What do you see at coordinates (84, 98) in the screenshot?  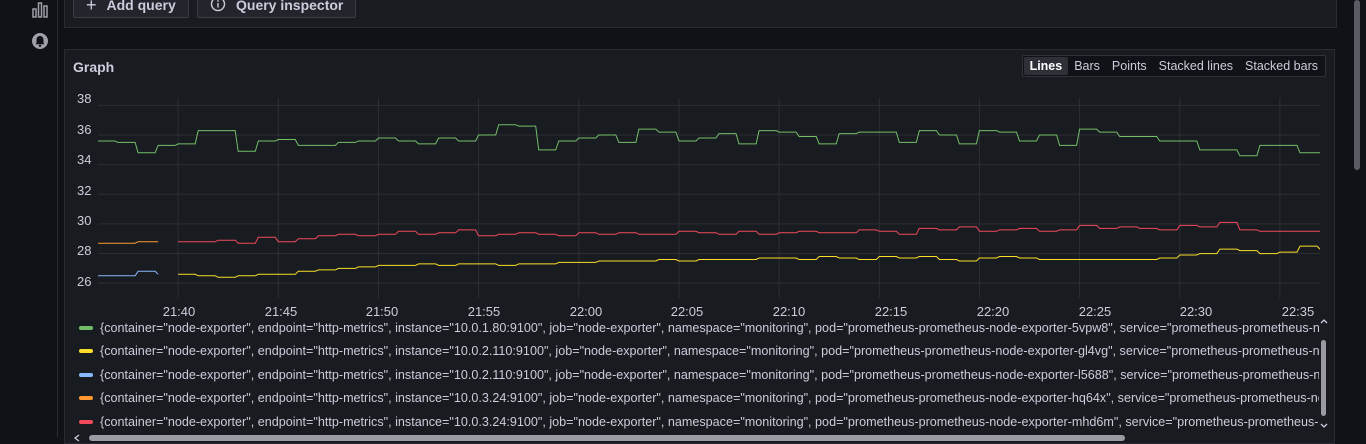 I see `y-tick-label: 38` at bounding box center [84, 98].